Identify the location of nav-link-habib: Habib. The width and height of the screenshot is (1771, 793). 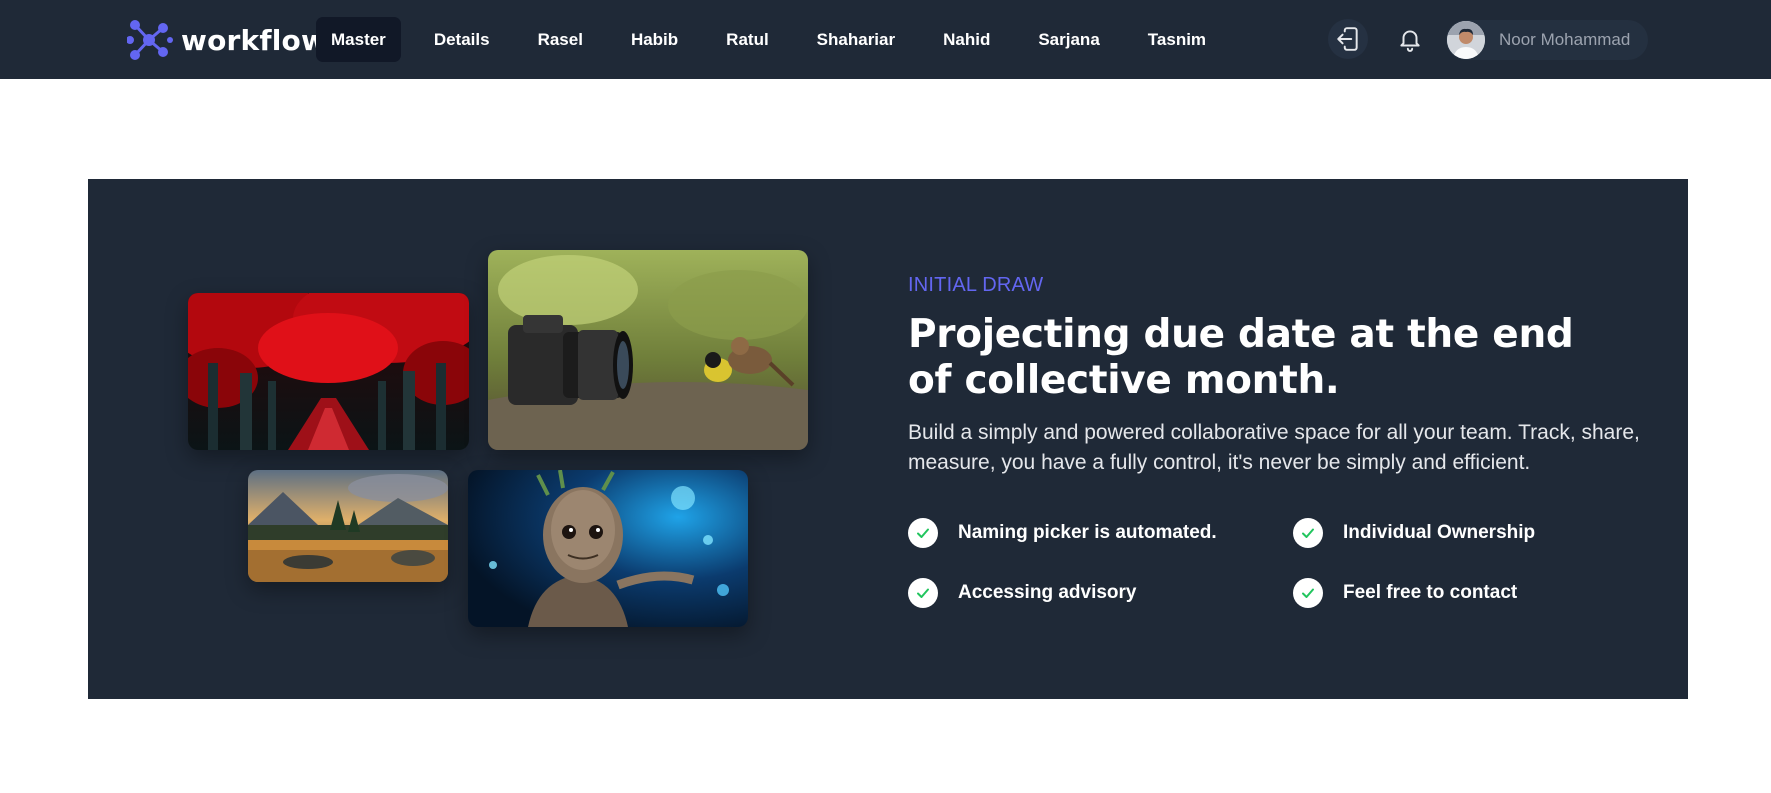
(654, 39).